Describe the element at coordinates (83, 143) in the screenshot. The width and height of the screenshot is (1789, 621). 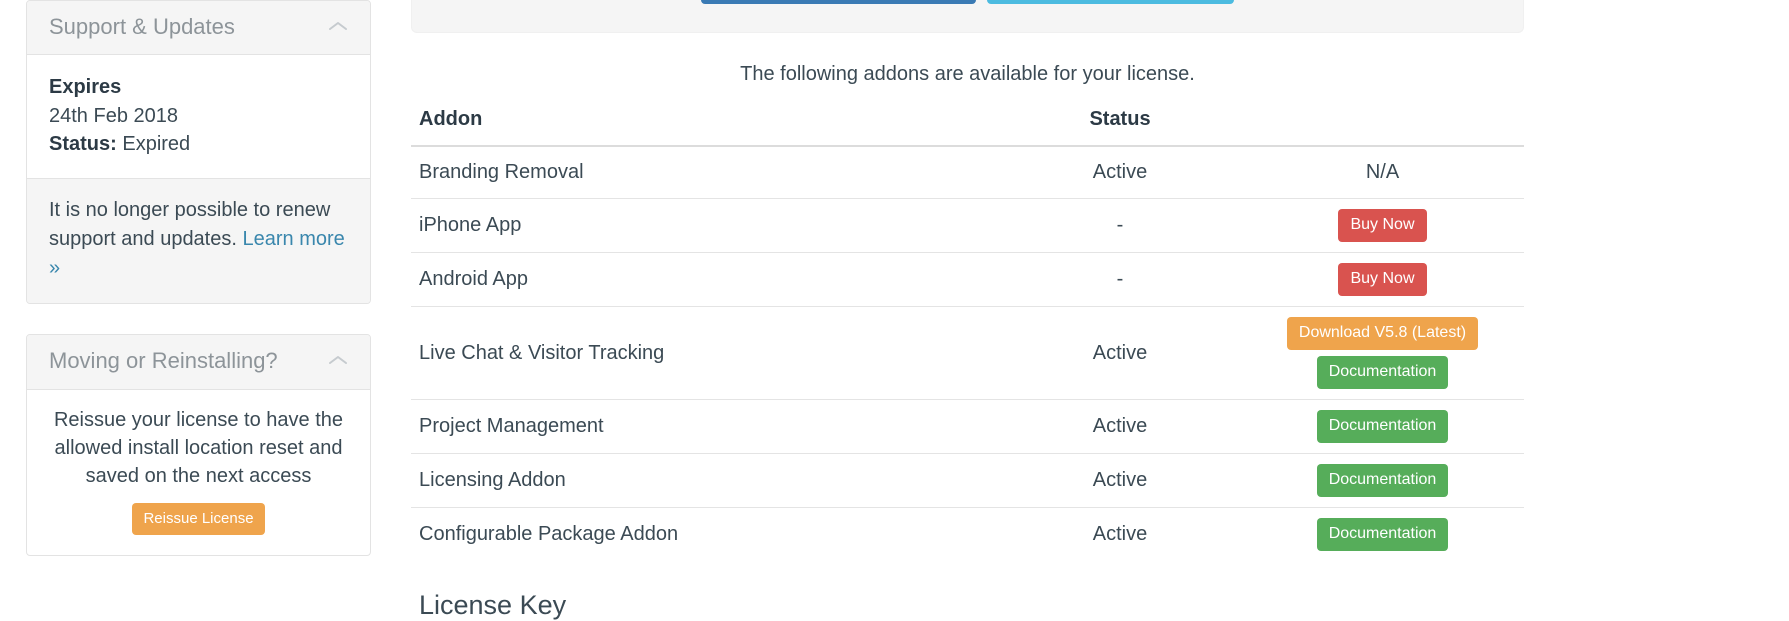
I see `status-label: Status:` at that location.